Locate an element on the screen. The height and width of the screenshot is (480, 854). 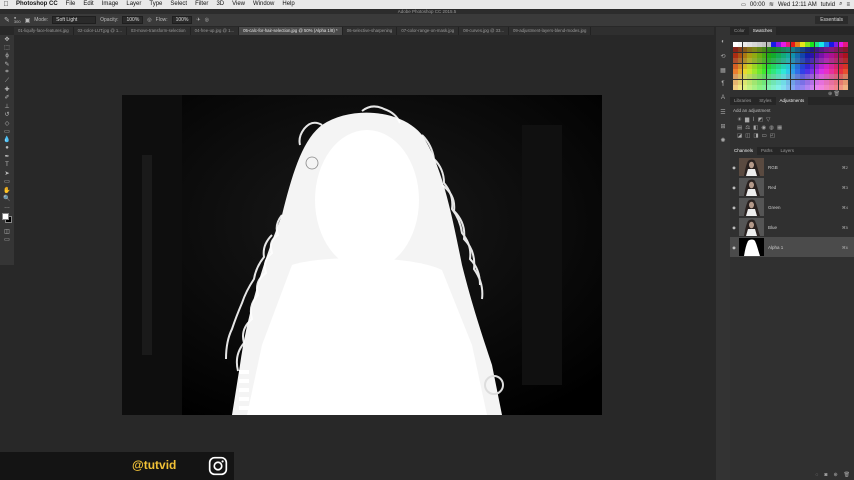
channel-row-blue: ◉ Blue ⌘5 is located at coordinates (792, 227).